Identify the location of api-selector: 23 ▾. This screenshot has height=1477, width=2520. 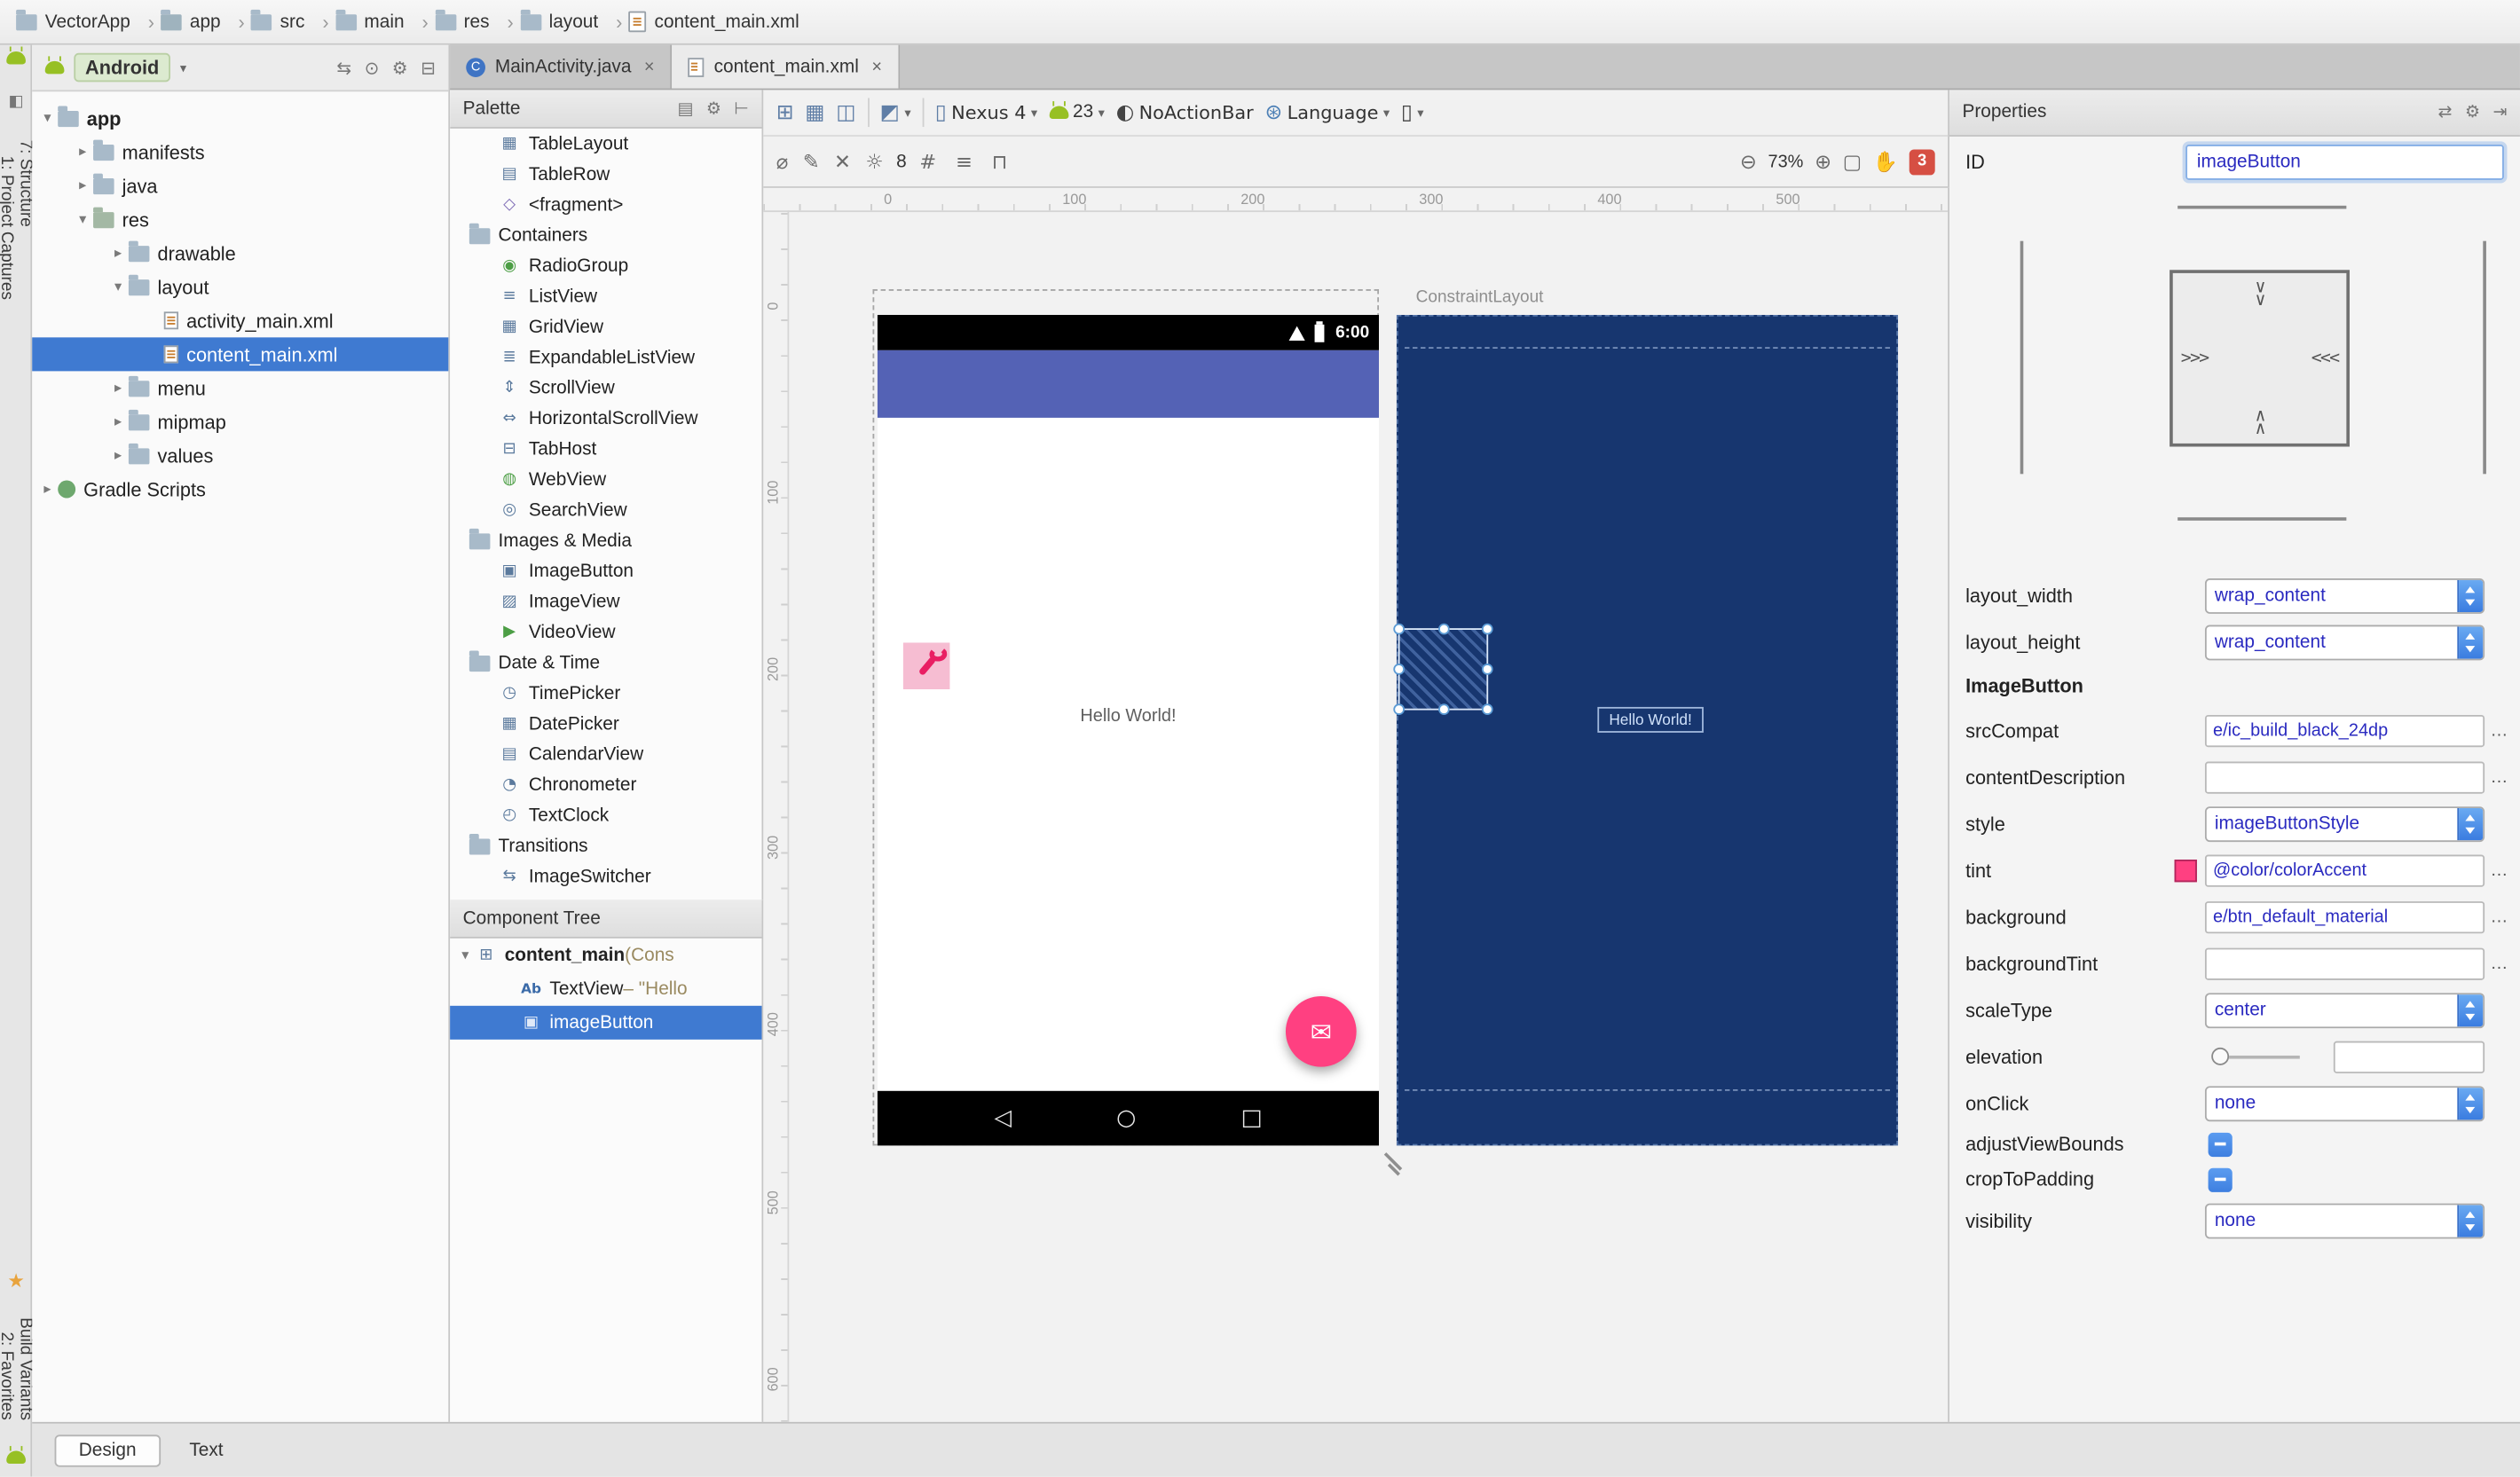
(1076, 112).